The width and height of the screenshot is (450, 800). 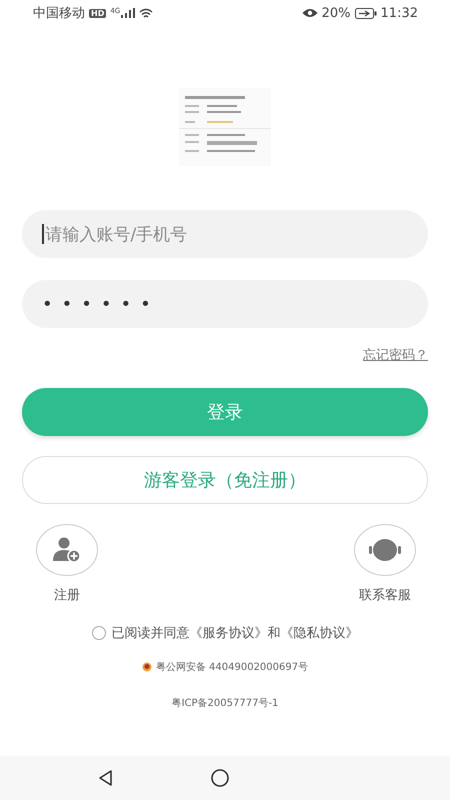 I want to click on agreement-checkbox, so click(x=99, y=633).